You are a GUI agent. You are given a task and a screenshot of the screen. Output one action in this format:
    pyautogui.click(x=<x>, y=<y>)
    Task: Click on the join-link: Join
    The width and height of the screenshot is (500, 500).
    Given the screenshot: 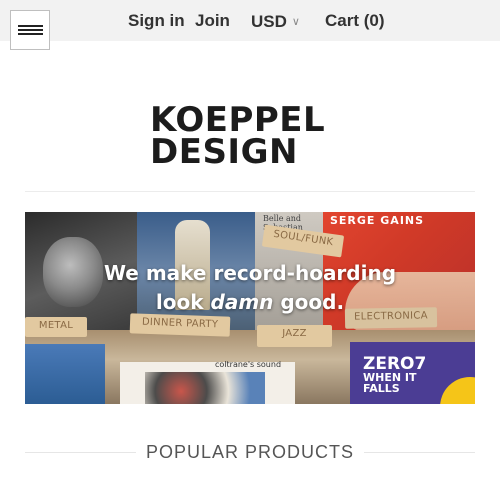 What is the action you would take?
    pyautogui.click(x=212, y=21)
    